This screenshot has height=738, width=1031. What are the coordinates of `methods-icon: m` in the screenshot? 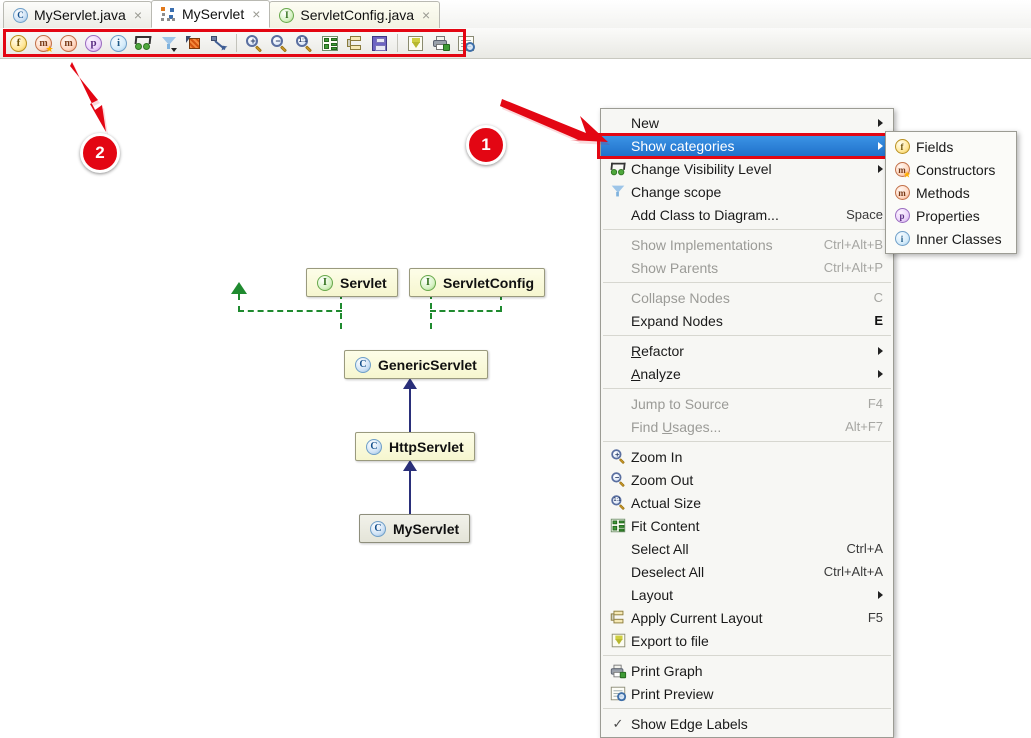 It's located at (68, 43).